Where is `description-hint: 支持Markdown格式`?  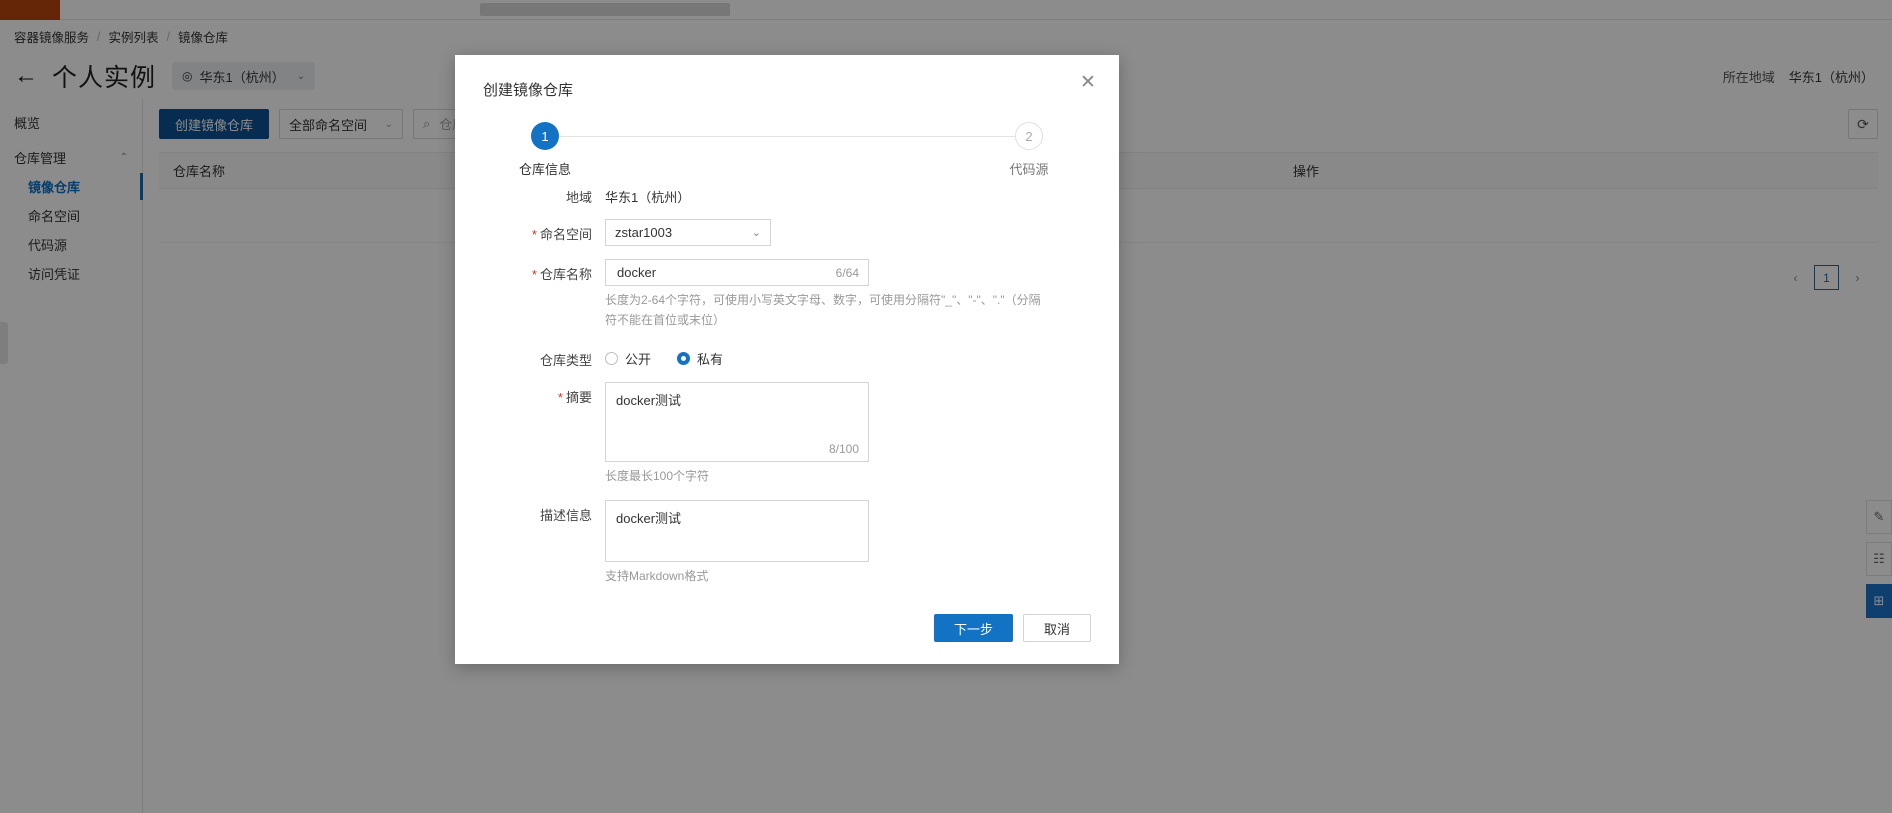
description-hint: 支持Markdown格式 is located at coordinates (657, 576).